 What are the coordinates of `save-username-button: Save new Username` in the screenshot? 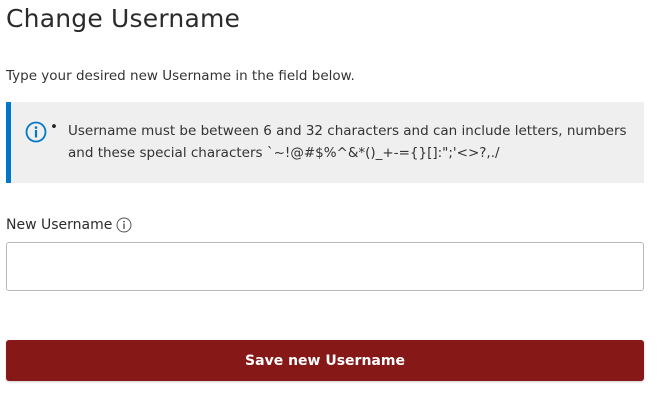 It's located at (325, 360).